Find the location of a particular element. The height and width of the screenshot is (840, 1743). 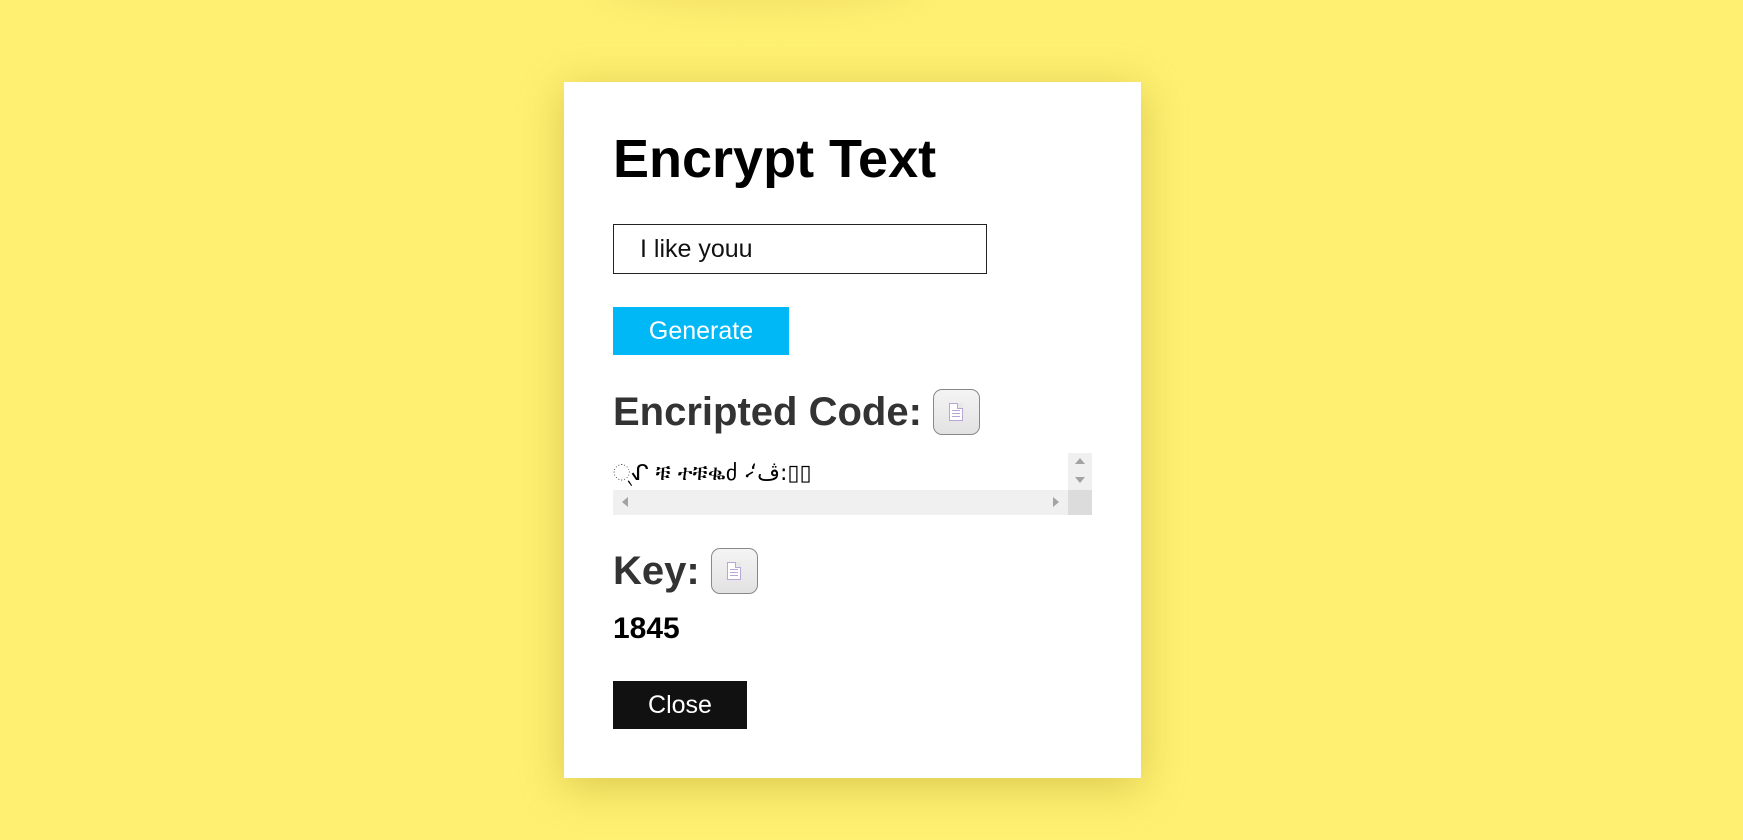

scroll-up-arrow-icon is located at coordinates (1080, 461).